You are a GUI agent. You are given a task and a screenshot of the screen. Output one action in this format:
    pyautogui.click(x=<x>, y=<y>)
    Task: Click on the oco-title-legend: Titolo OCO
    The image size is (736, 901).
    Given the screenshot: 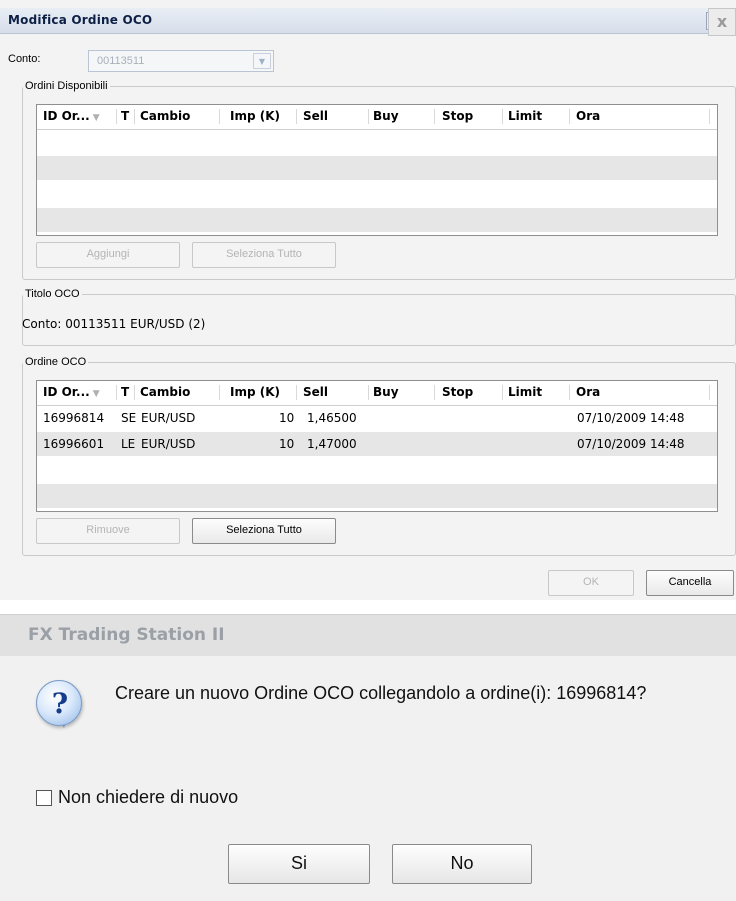 What is the action you would take?
    pyautogui.click(x=52, y=294)
    